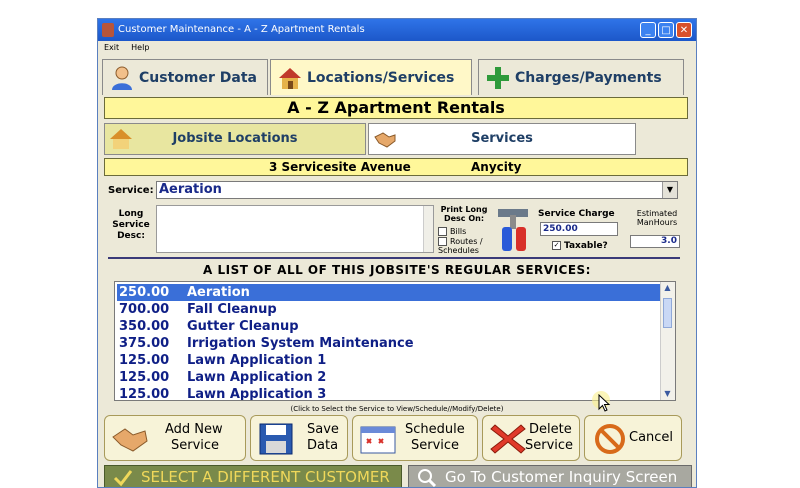  Describe the element at coordinates (651, 437) in the screenshot. I see `cancel-label: Cancel` at that location.